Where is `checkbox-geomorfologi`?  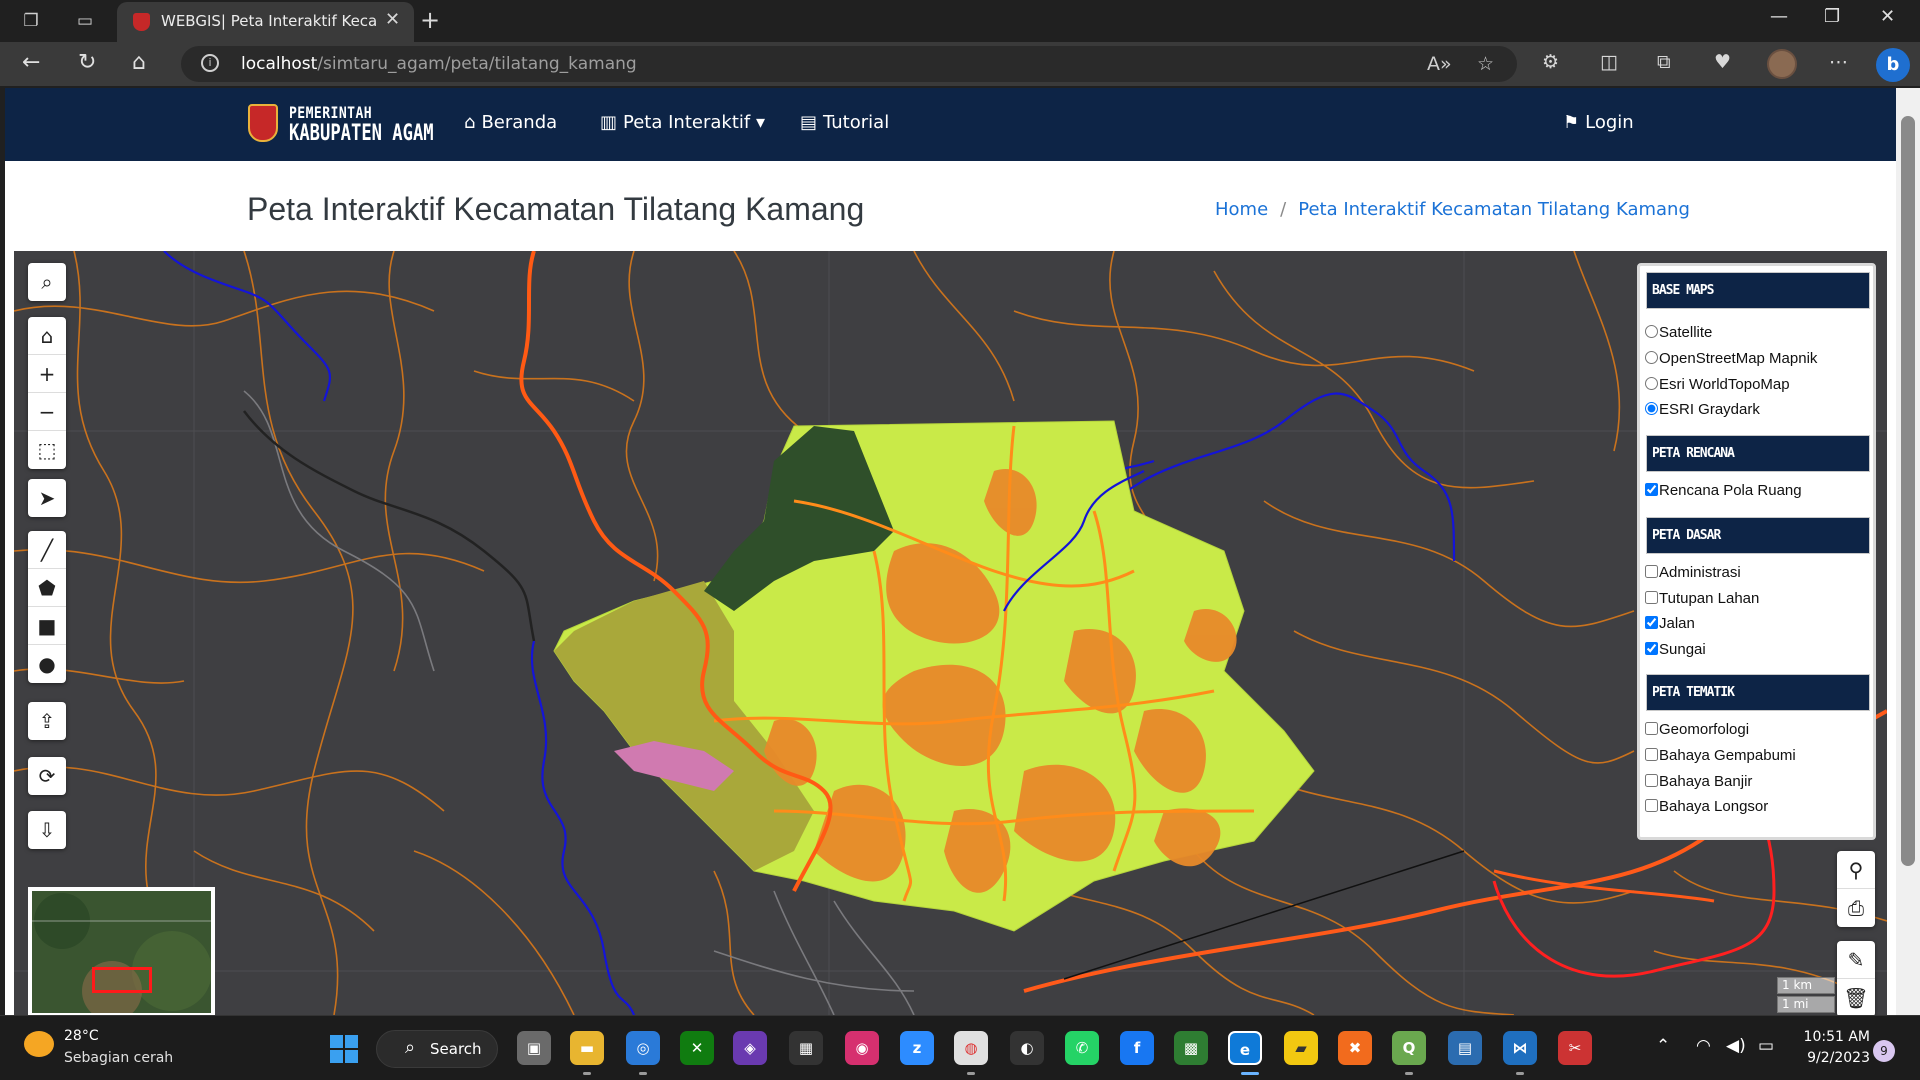
checkbox-geomorfologi is located at coordinates (1651, 728).